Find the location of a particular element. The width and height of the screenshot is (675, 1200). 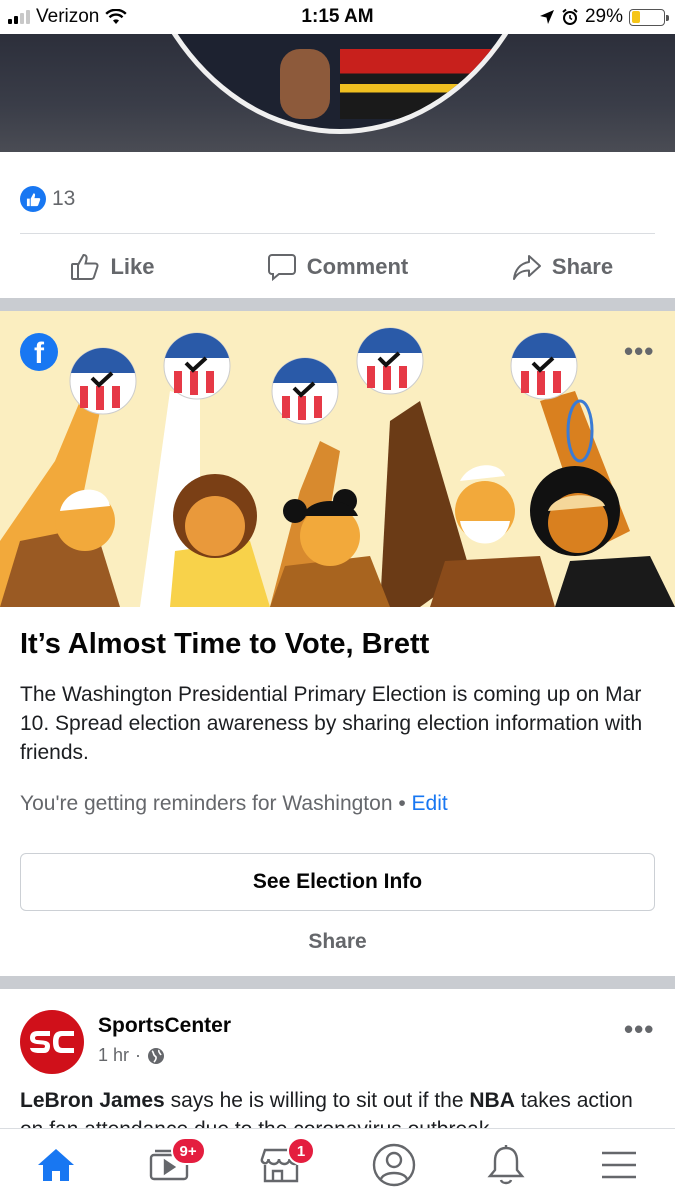

battery-percent: 29% is located at coordinates (603, 16).